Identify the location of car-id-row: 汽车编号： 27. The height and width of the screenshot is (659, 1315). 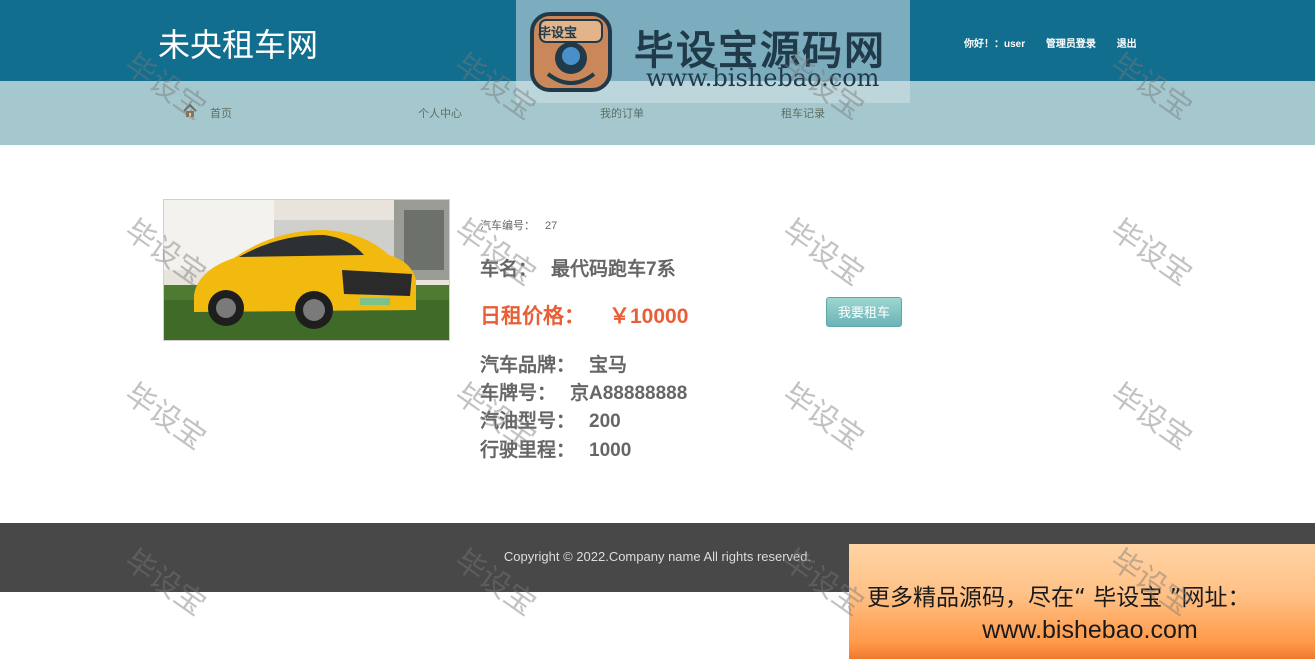
(518, 225).